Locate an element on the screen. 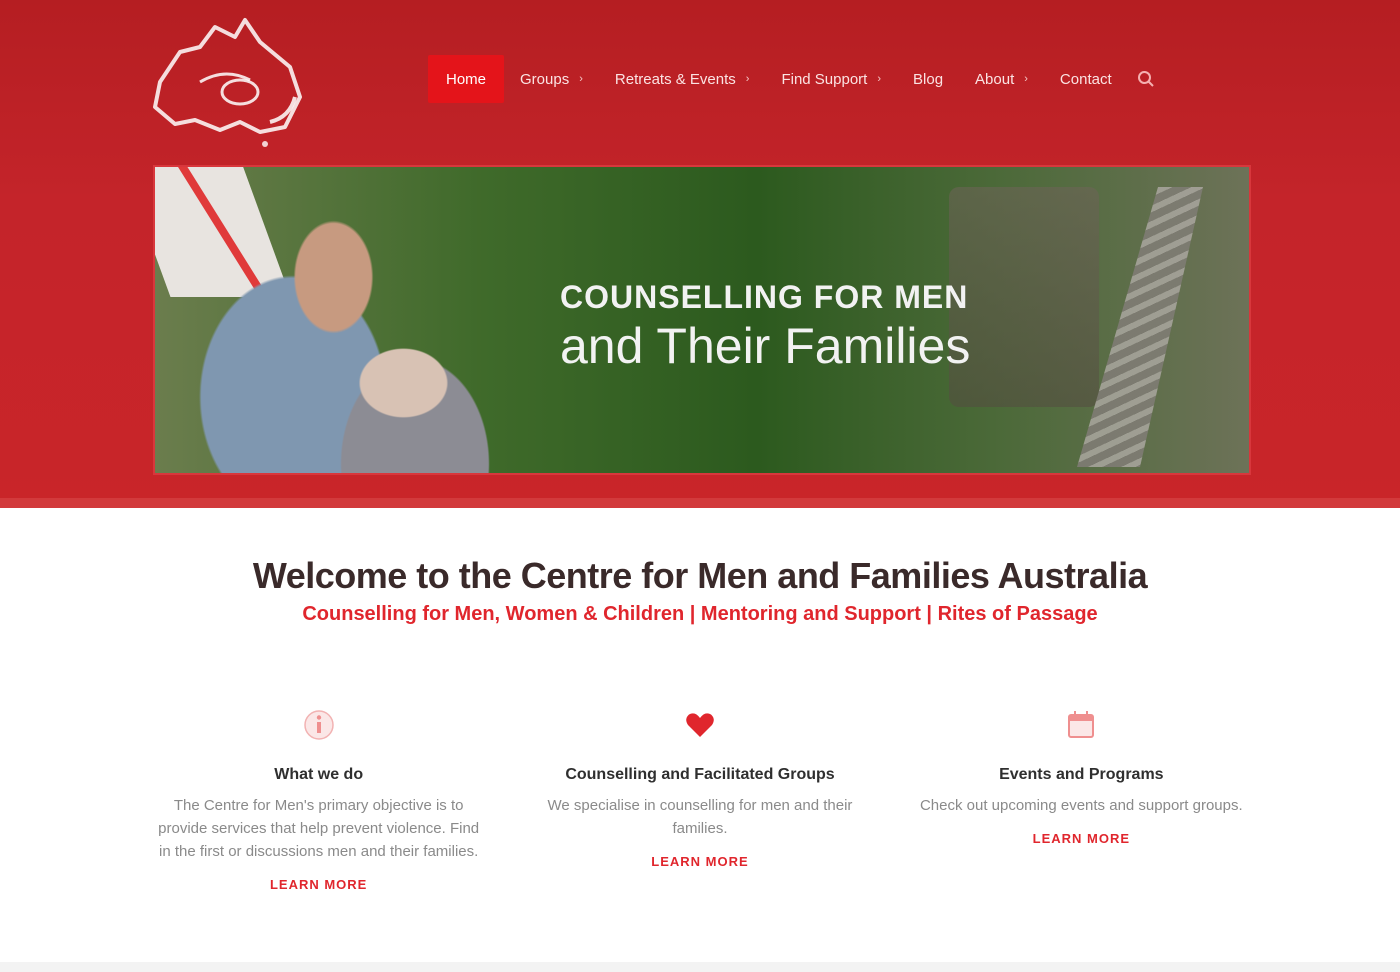 The image size is (1400, 972). banner-stone-wall is located at coordinates (1024, 297).